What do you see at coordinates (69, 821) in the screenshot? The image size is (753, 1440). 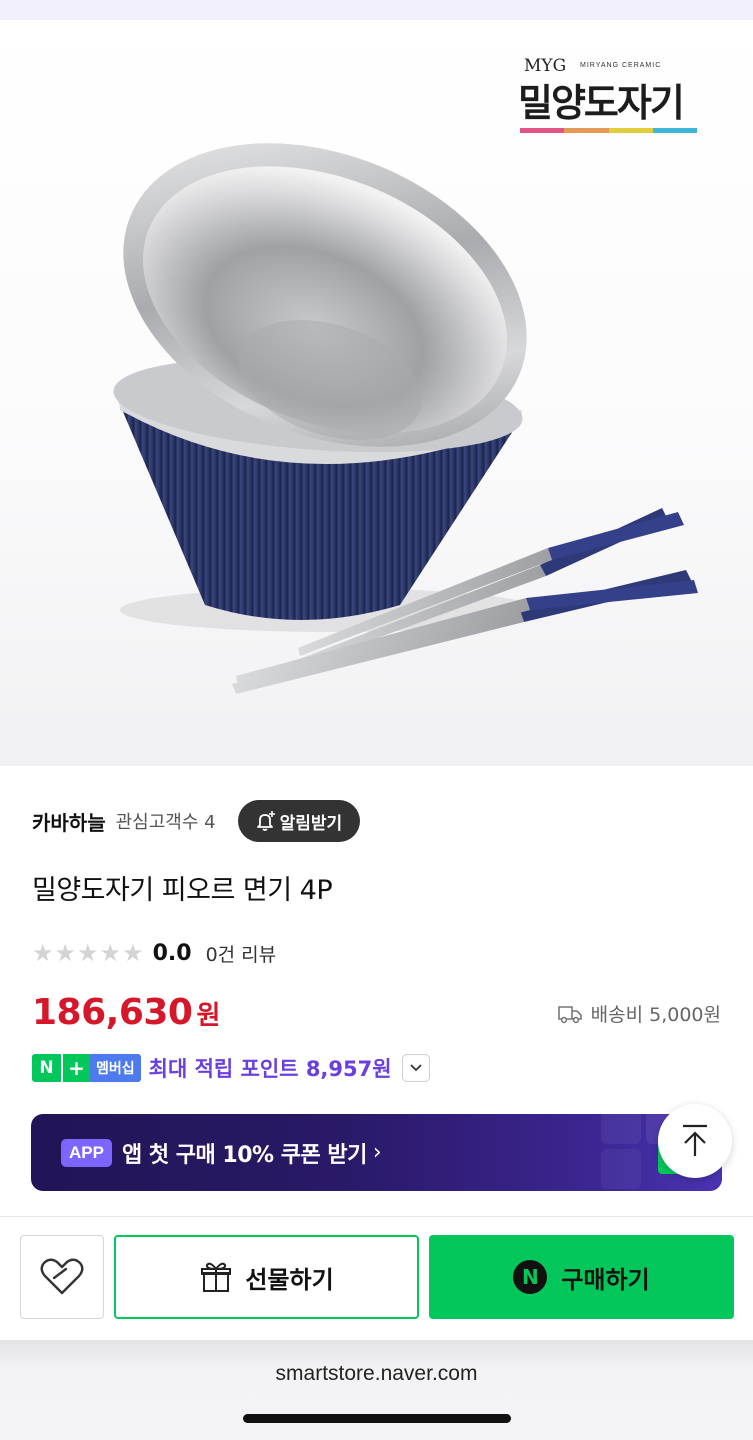 I see `seller-name: 카바하늘` at bounding box center [69, 821].